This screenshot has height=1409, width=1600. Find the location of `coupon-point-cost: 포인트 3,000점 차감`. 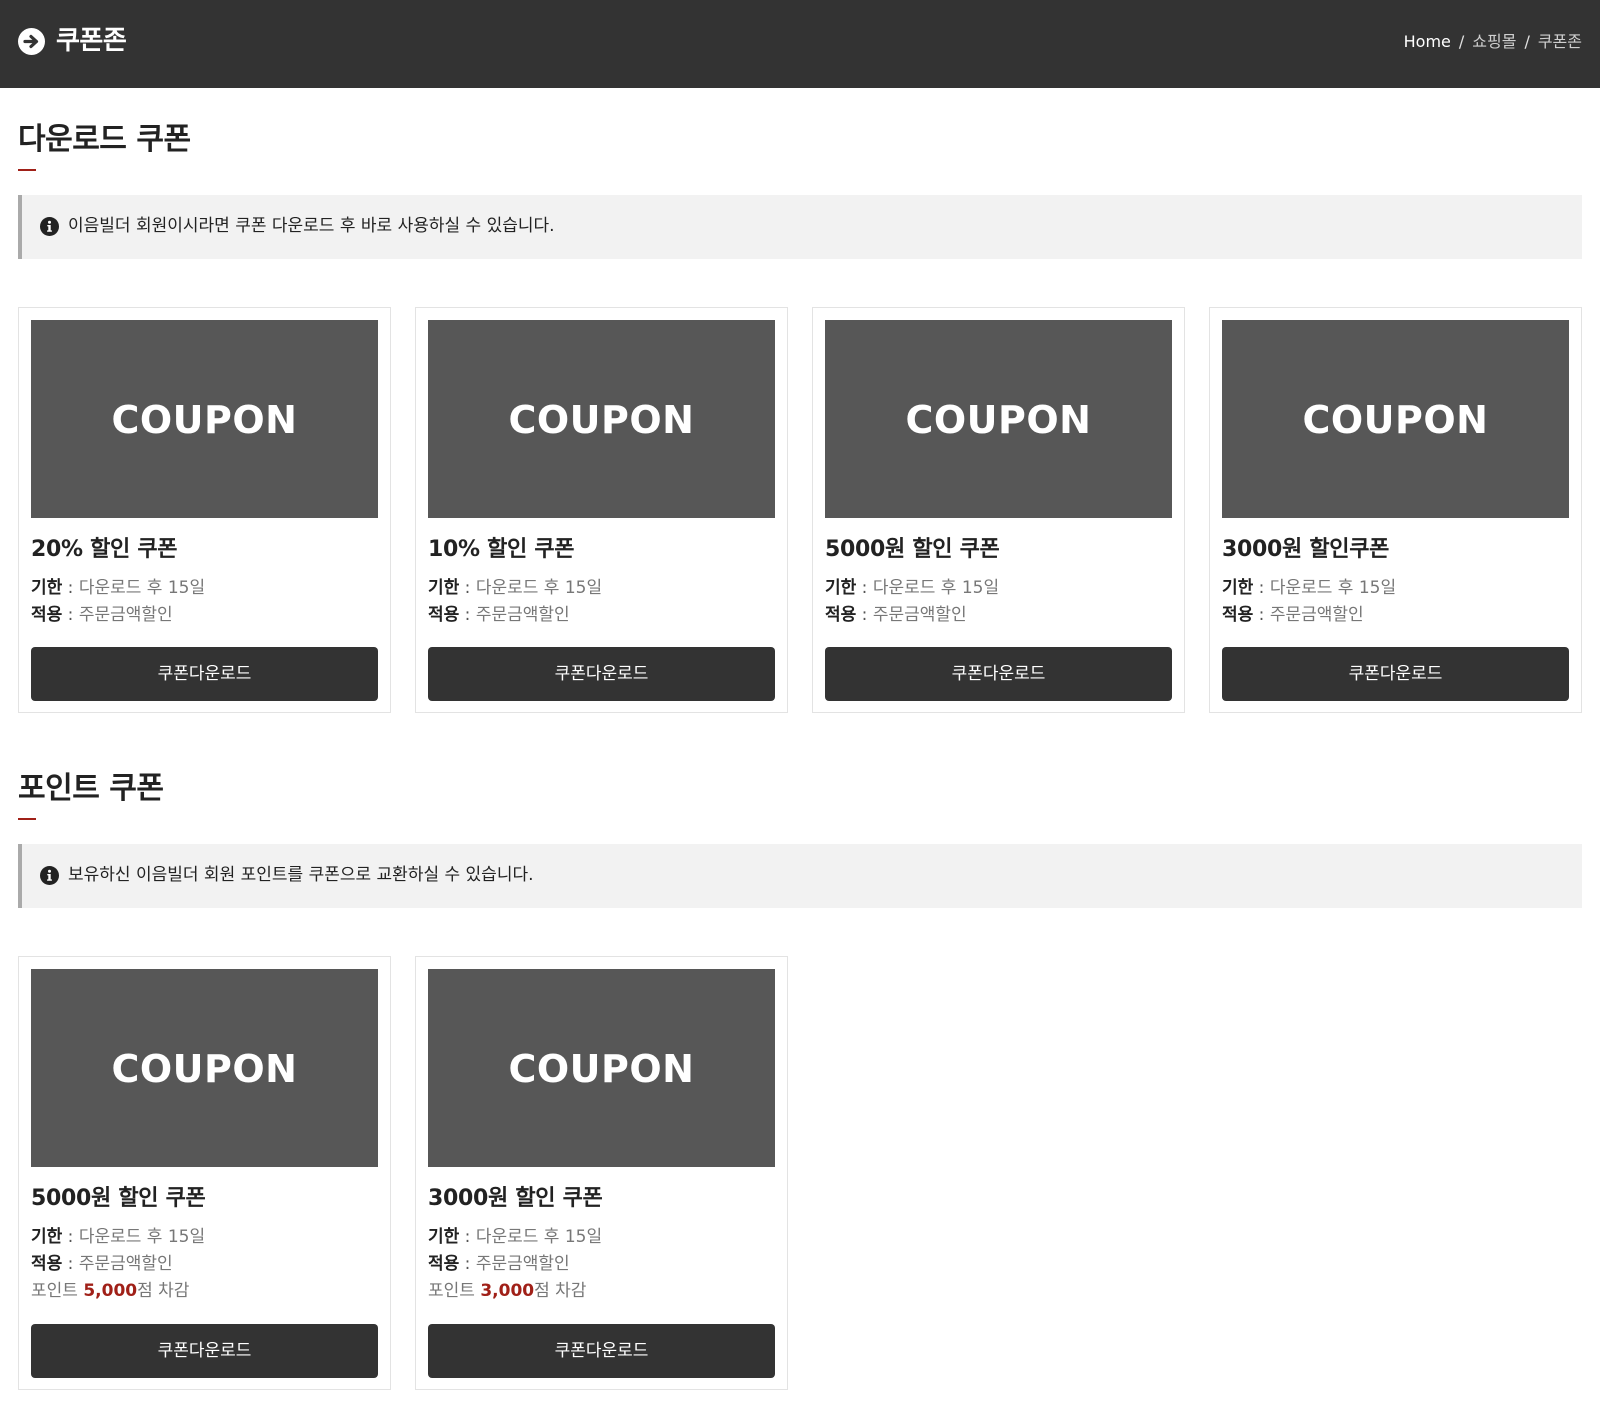

coupon-point-cost: 포인트 3,000점 차감 is located at coordinates (507, 1291).